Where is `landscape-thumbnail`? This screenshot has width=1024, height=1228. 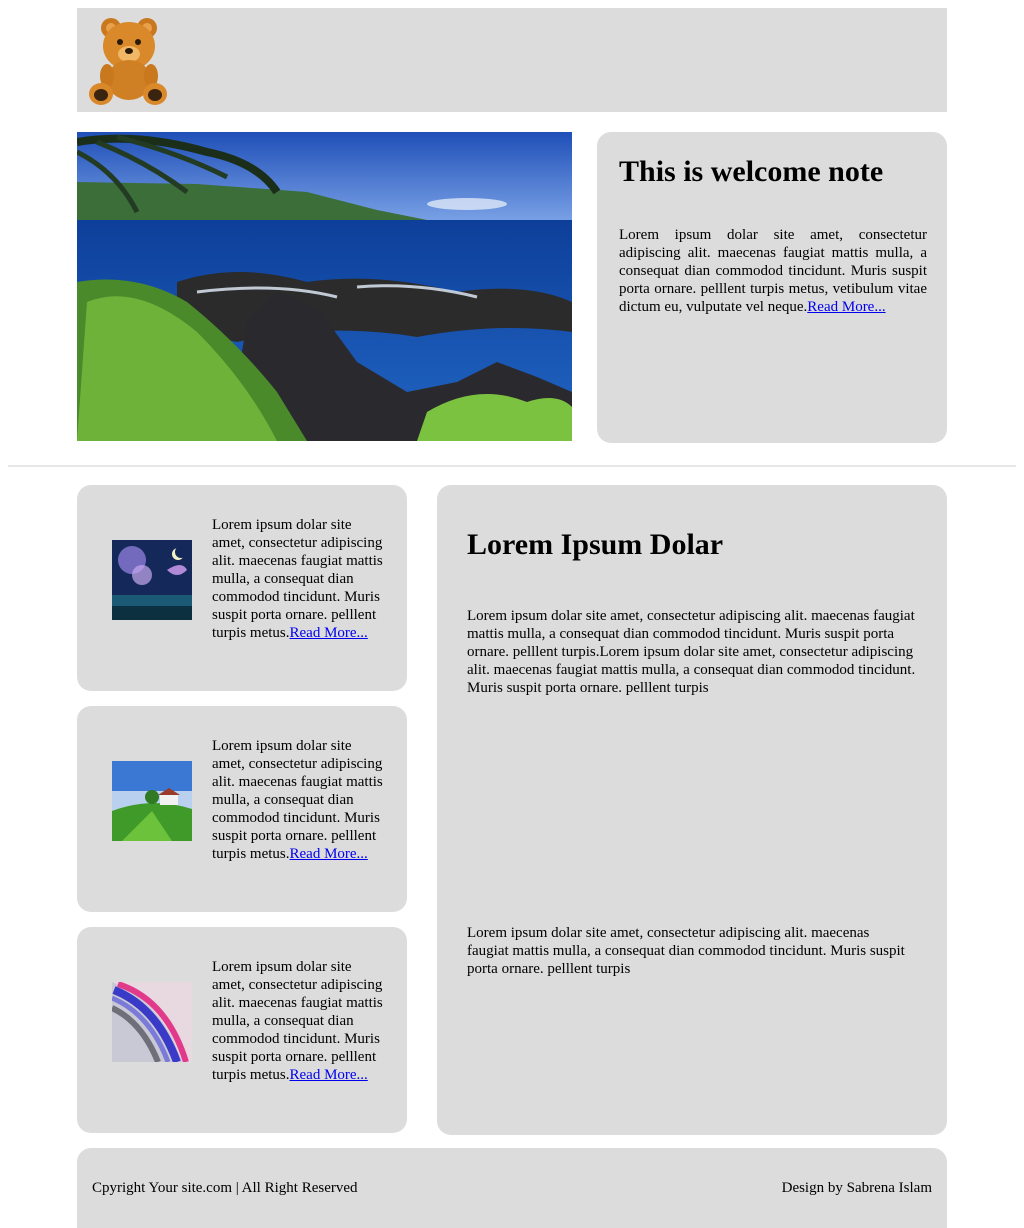 landscape-thumbnail is located at coordinates (152, 801).